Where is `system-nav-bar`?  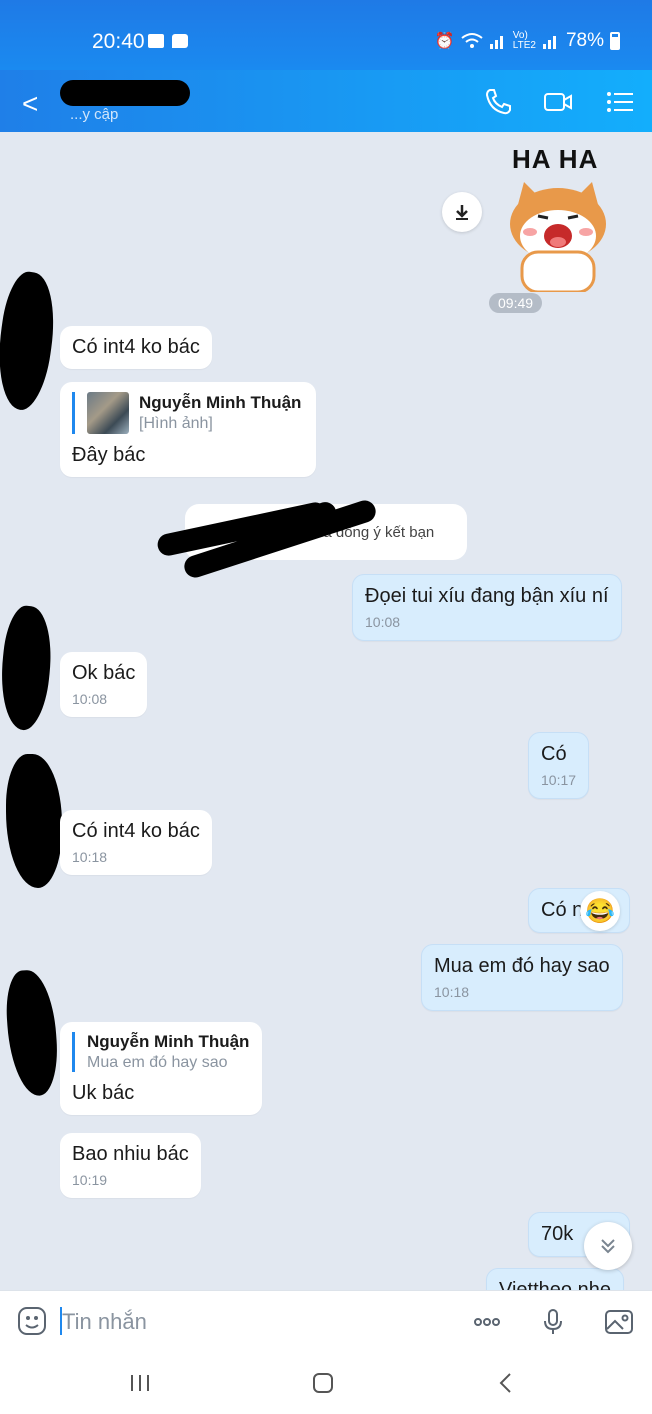 system-nav-bar is located at coordinates (326, 1383).